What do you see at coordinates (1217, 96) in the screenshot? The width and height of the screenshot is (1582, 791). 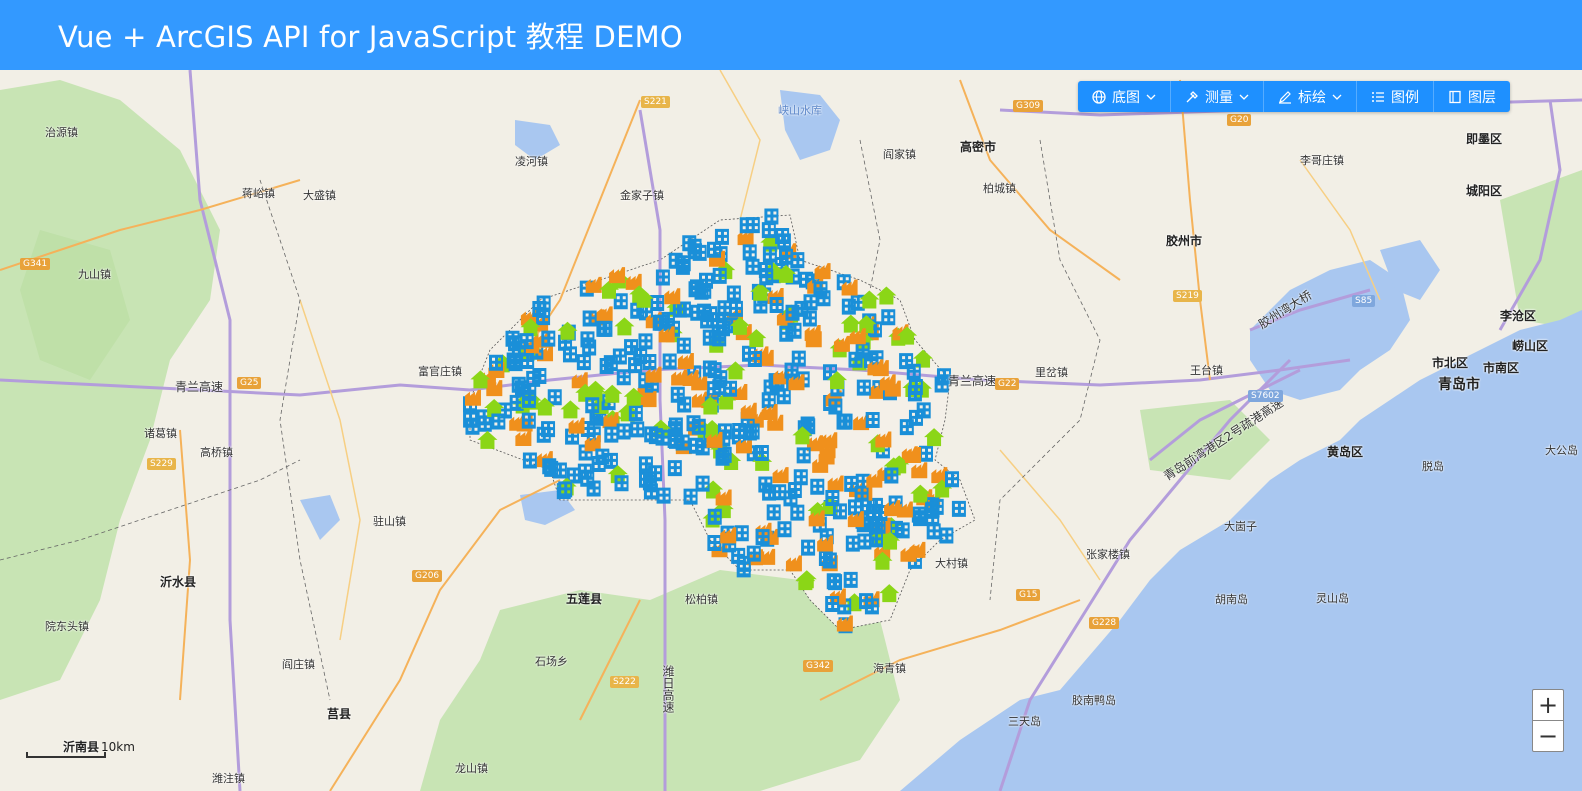 I see `measure-button: 测量` at bounding box center [1217, 96].